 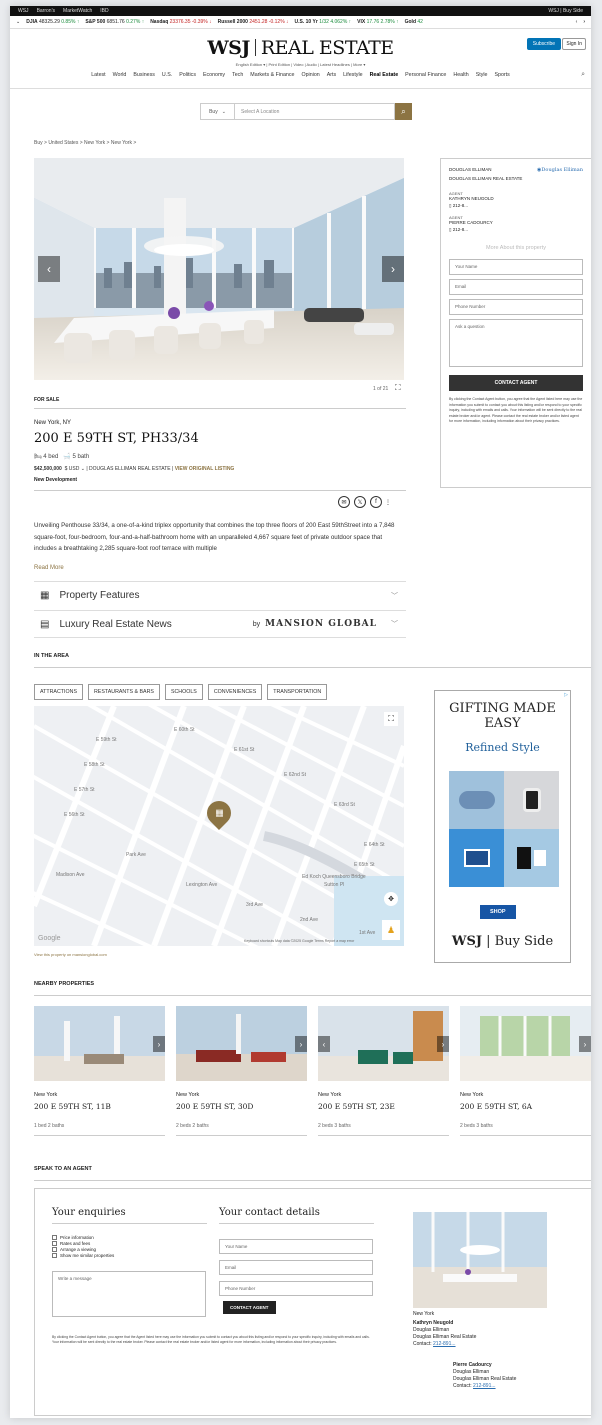 I want to click on tab-attractions: ATTRACTIONS, so click(x=58, y=692).